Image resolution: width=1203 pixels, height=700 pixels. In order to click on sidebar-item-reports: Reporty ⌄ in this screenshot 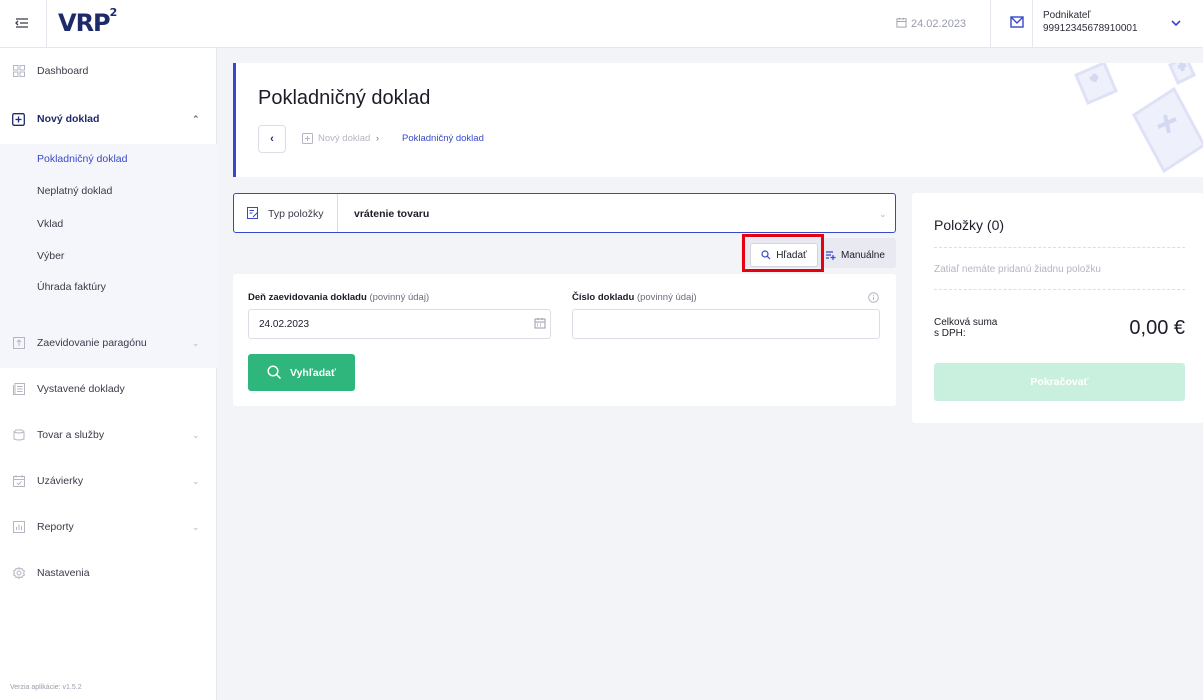, I will do `click(108, 527)`.